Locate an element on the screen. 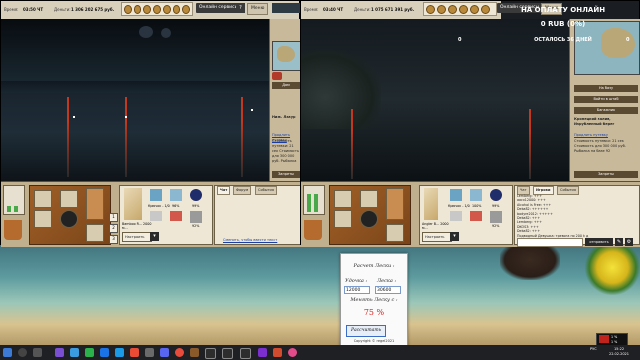 This screenshot has height=360, width=640. menu-button: Меню is located at coordinates (258, 9).